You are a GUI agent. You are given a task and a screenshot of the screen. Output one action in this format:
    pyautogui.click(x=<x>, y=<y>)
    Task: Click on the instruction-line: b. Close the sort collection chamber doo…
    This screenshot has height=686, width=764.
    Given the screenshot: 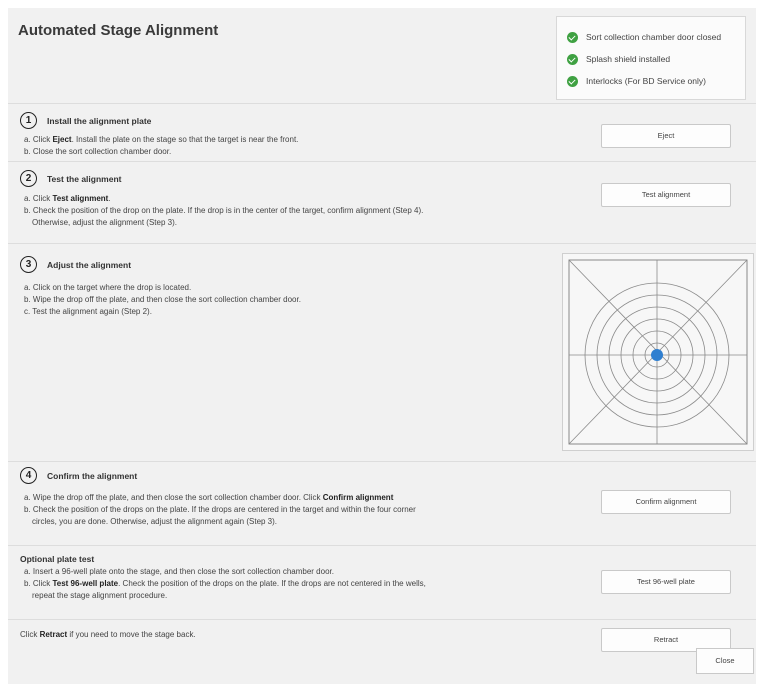 What is the action you would take?
    pyautogui.click(x=98, y=151)
    